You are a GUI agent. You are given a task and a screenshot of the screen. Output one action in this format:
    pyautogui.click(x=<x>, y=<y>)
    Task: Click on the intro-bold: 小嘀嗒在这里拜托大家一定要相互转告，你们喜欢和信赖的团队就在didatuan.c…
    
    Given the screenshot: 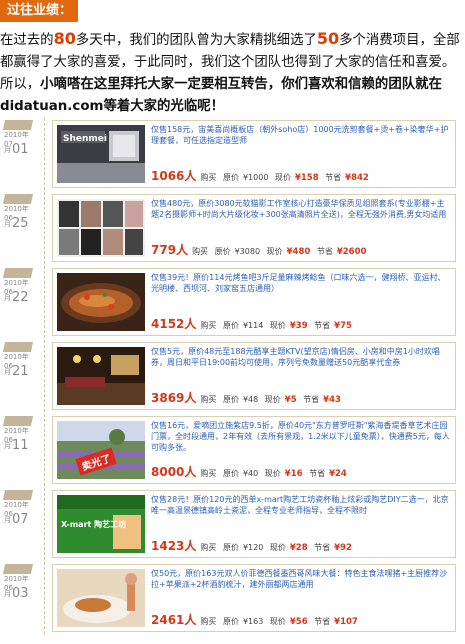 What is the action you would take?
    pyautogui.click(x=221, y=95)
    